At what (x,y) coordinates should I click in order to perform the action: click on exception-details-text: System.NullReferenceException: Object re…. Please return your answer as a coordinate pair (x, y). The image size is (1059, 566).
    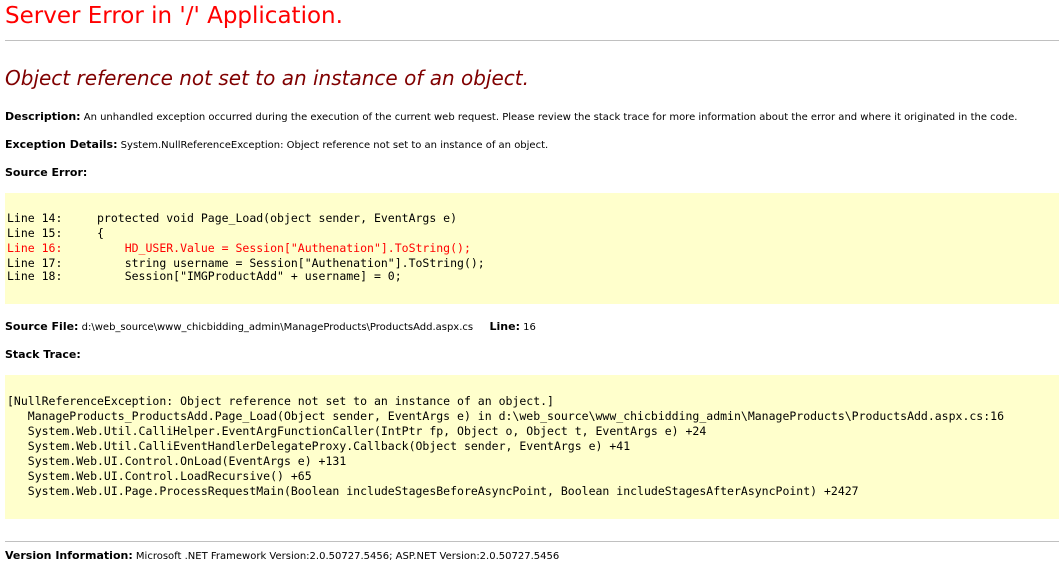
    Looking at the image, I should click on (334, 145).